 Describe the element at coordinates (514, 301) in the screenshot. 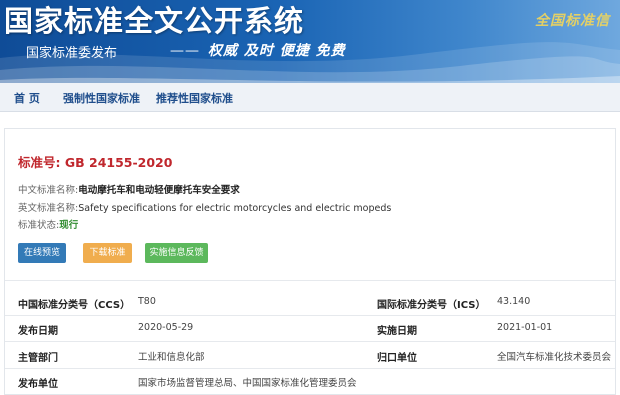

I see `ics-value: 43.140` at that location.